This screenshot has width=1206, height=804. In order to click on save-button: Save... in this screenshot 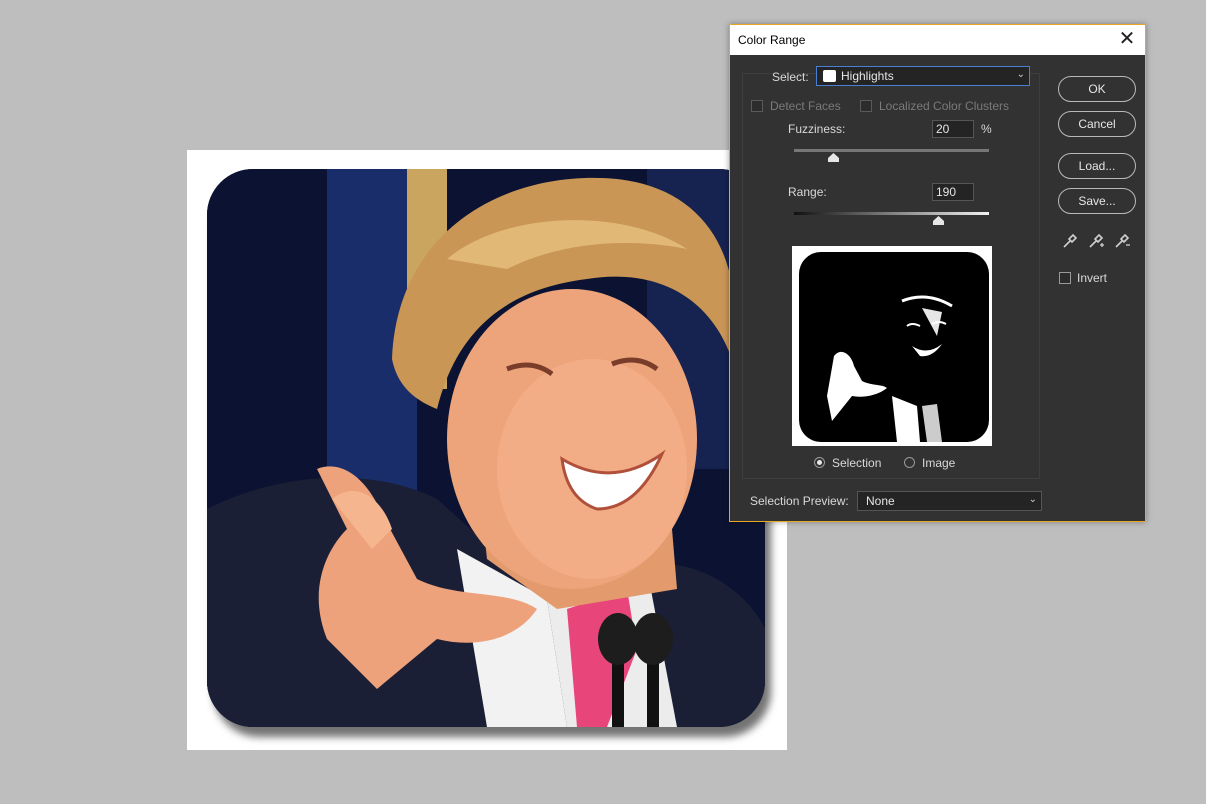, I will do `click(1097, 201)`.